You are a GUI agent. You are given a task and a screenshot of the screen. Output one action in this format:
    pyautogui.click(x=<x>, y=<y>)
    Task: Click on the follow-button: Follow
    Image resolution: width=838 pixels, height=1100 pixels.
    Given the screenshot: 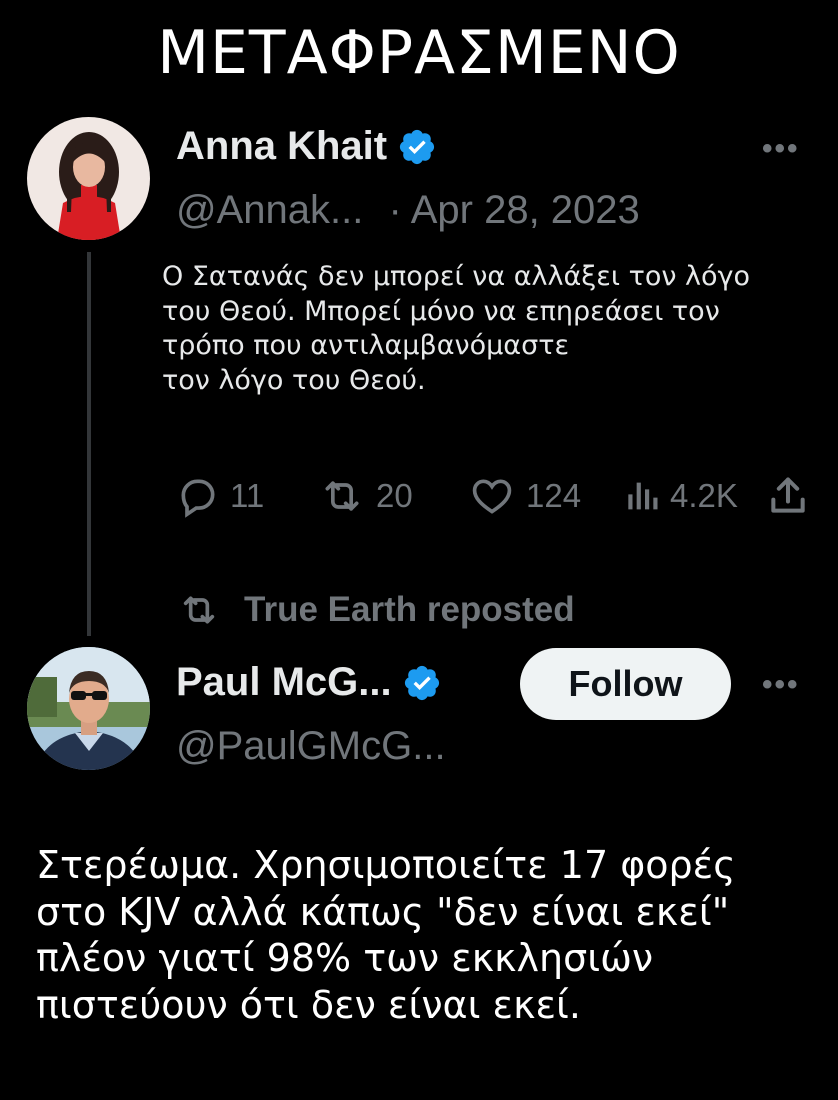 What is the action you would take?
    pyautogui.click(x=625, y=684)
    